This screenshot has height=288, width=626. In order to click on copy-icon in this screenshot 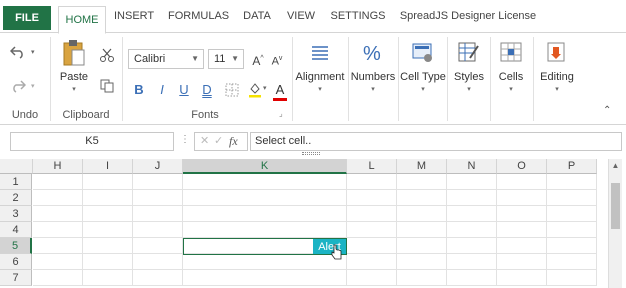, I will do `click(107, 86)`.